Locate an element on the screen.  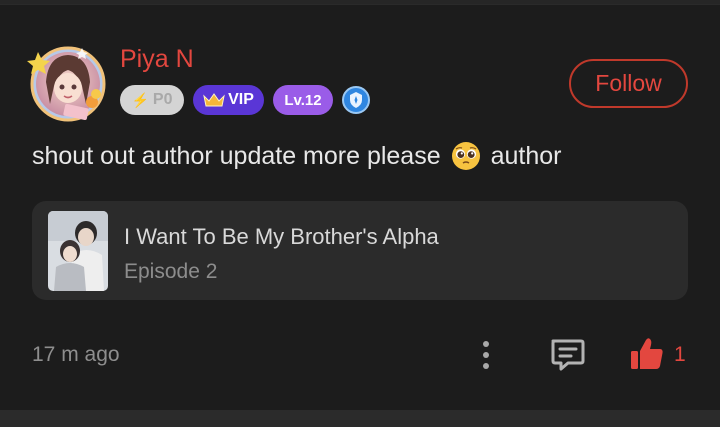
comment-text-before: shout out author update more please is located at coordinates (236, 155).